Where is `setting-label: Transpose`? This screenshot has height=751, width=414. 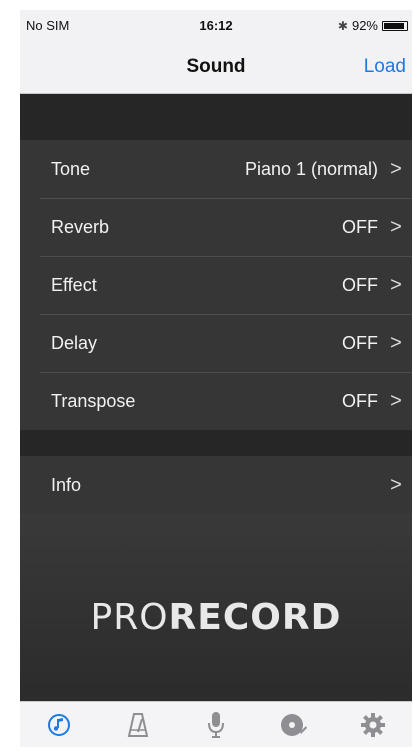
setting-label: Transpose is located at coordinates (93, 400).